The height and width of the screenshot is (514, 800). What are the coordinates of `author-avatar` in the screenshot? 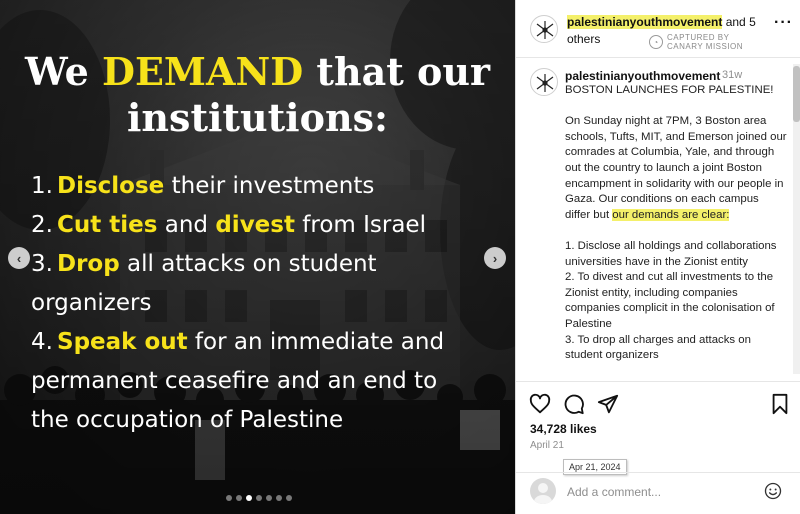 It's located at (544, 29).